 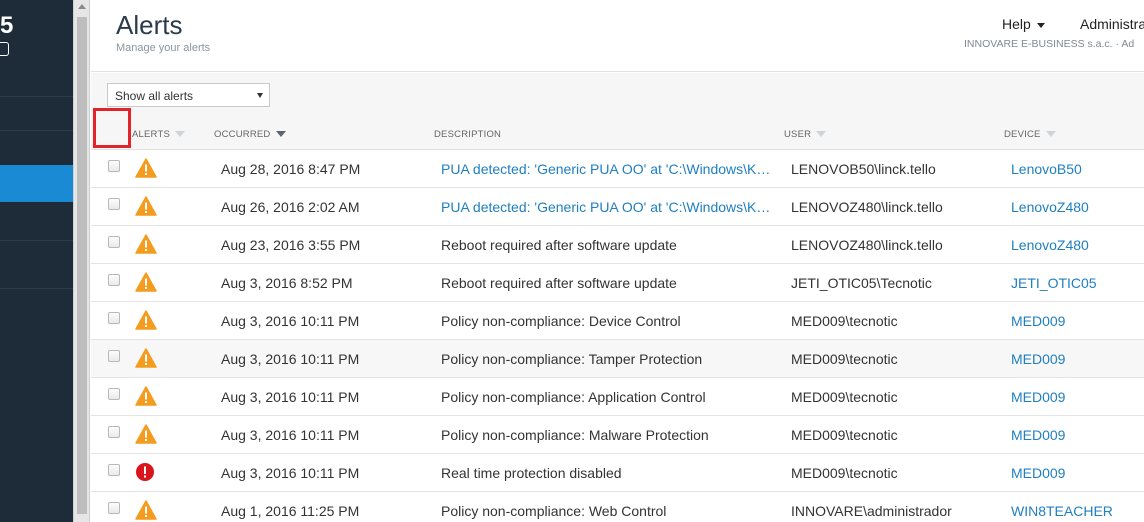 What do you see at coordinates (1040, 25) in the screenshot?
I see `chevron-down-icon` at bounding box center [1040, 25].